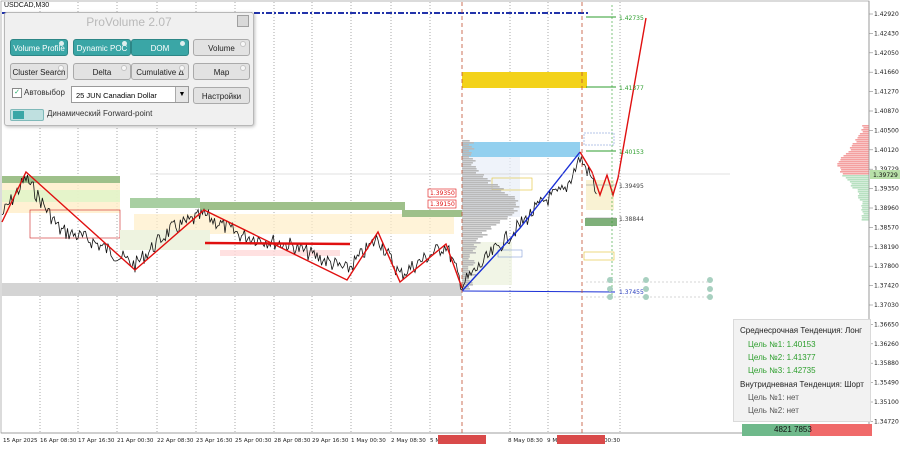  Describe the element at coordinates (886, 14) in the screenshot. I see `price-tick-label: 1.42920` at that location.